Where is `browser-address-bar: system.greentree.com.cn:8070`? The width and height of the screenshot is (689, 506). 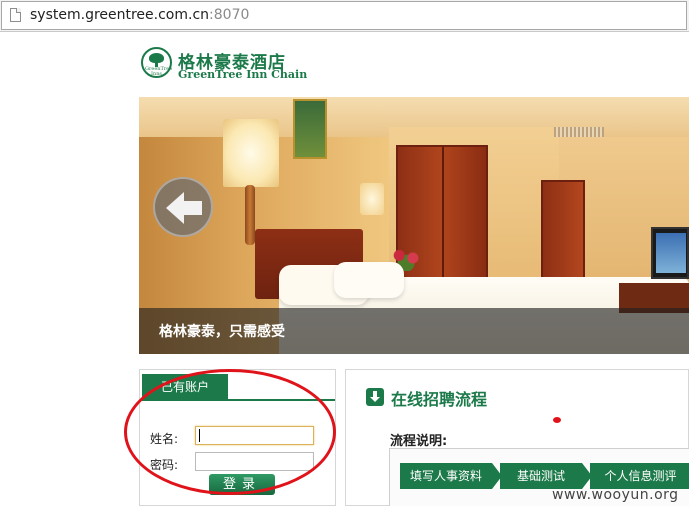
browser-address-bar: system.greentree.com.cn:8070 is located at coordinates (344, 16).